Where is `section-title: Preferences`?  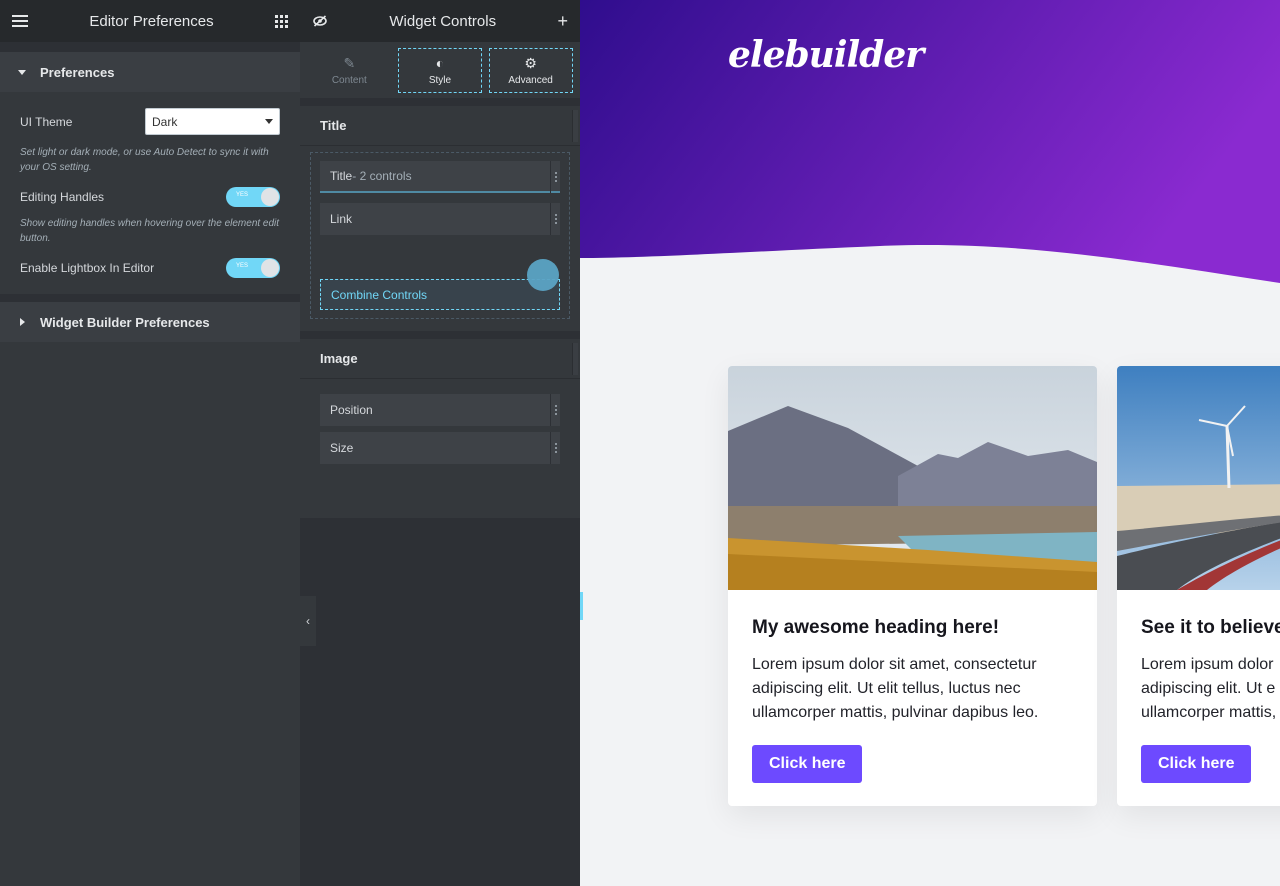
section-title: Preferences is located at coordinates (77, 72).